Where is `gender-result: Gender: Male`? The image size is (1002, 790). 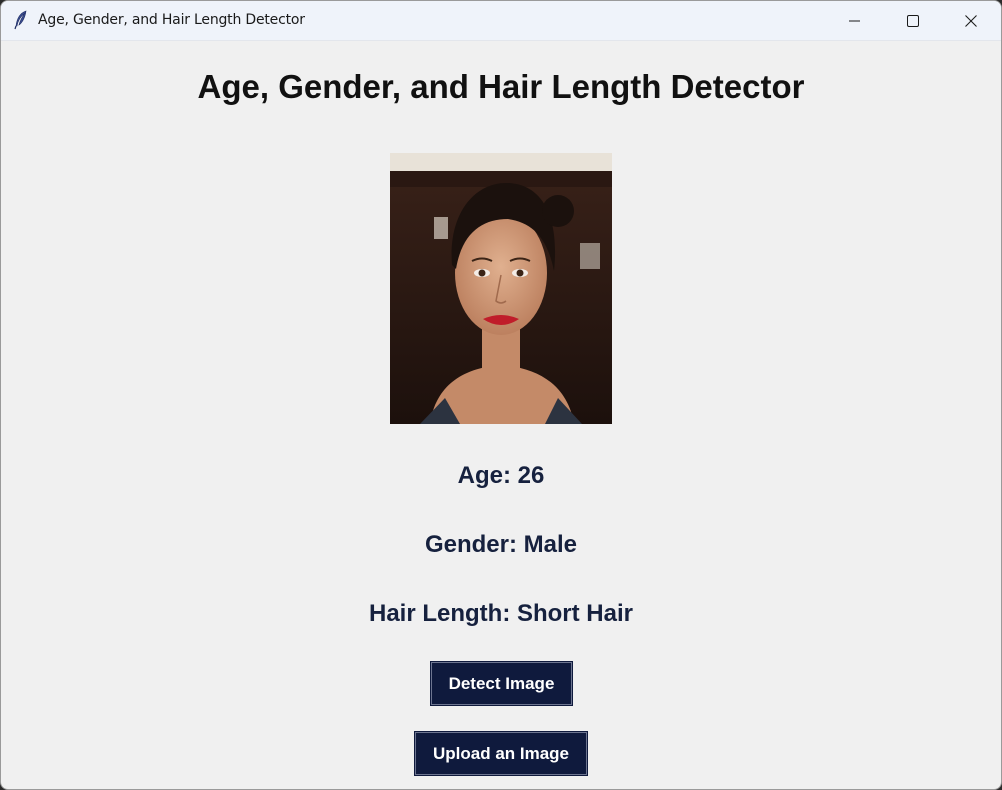
gender-result: Gender: Male is located at coordinates (501, 544).